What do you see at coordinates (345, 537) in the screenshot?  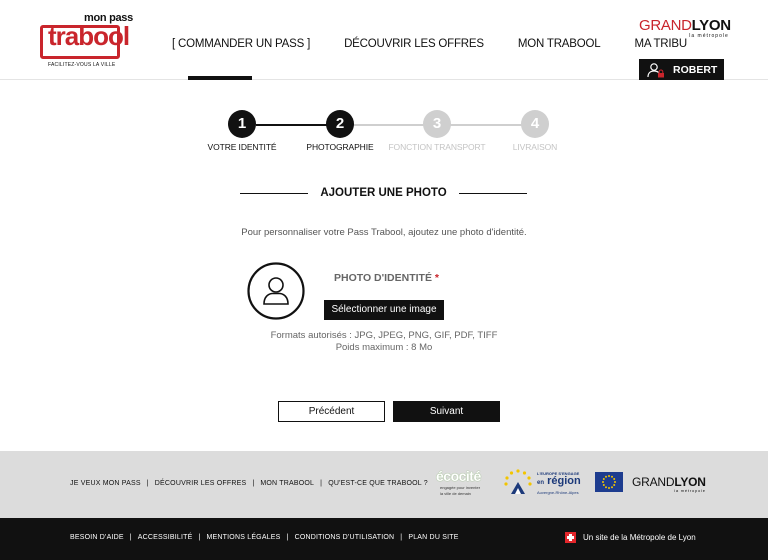 I see `legal-link-conditions: CONDITIONS D'UTILISATION` at bounding box center [345, 537].